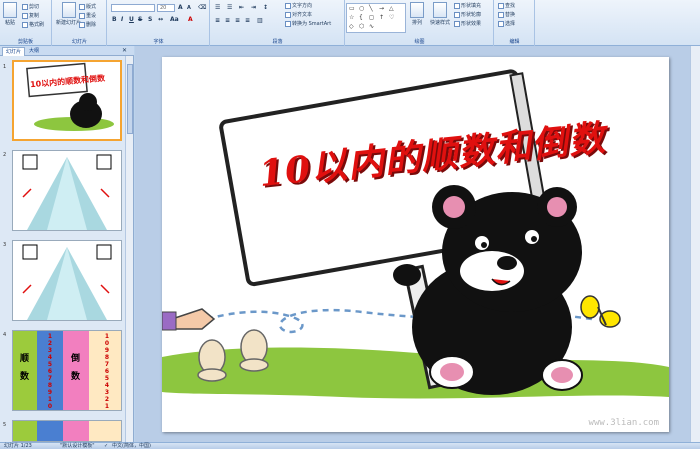  I want to click on font-size-field: 20, so click(166, 8).